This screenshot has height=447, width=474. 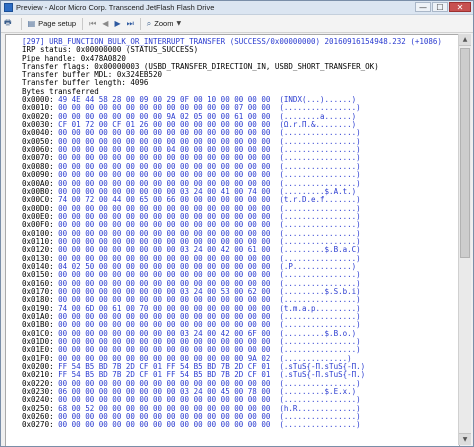 What do you see at coordinates (117, 23) in the screenshot?
I see `next-page-icon: ▶` at bounding box center [117, 23].